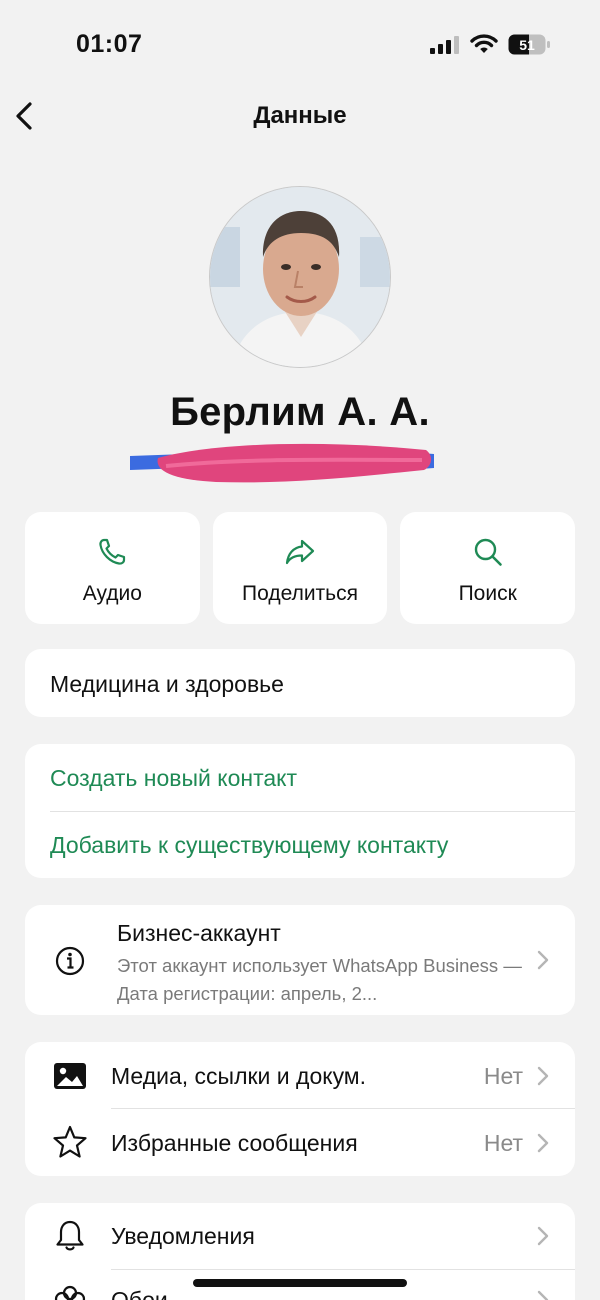 Image resolution: width=600 pixels, height=1300 pixels. I want to click on avatar-portrait-image, so click(300, 277).